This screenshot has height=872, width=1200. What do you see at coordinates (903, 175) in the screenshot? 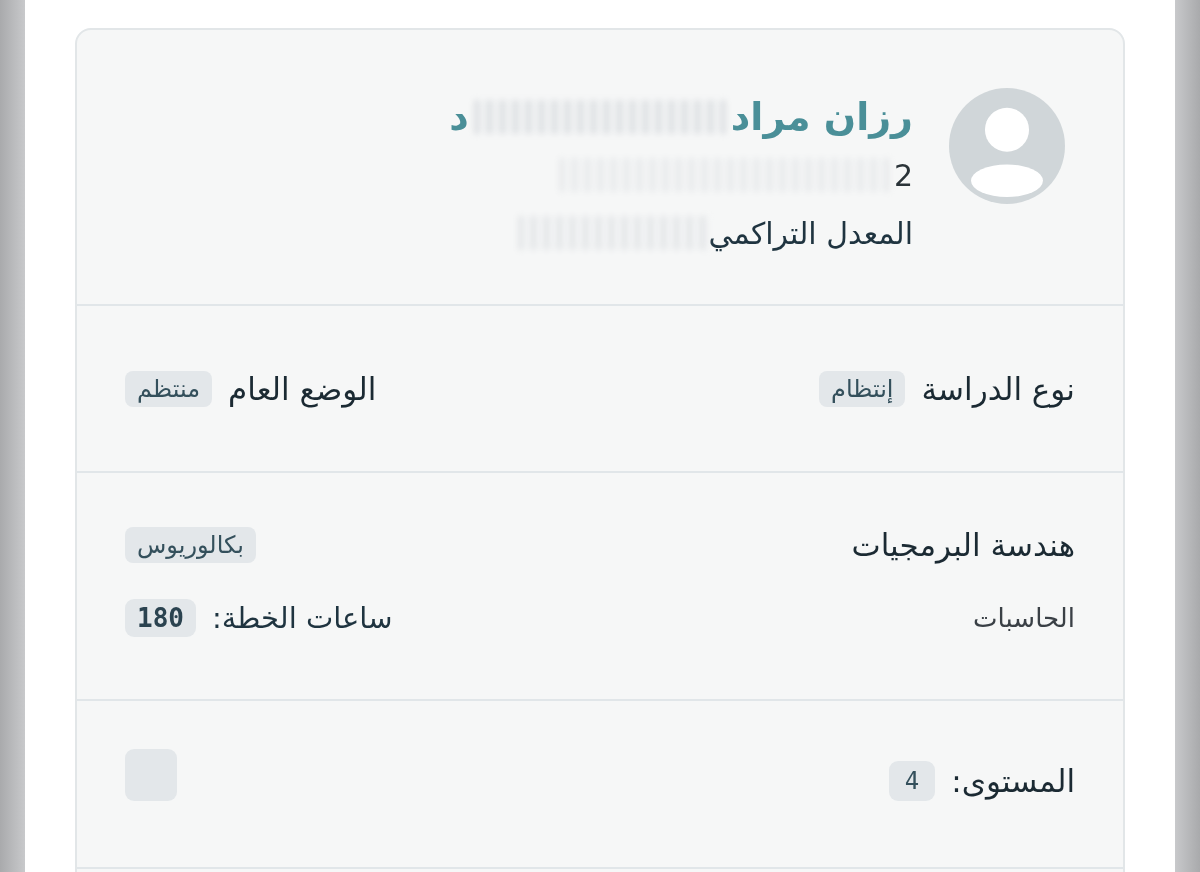
I see `student-id-digit: 2` at bounding box center [903, 175].